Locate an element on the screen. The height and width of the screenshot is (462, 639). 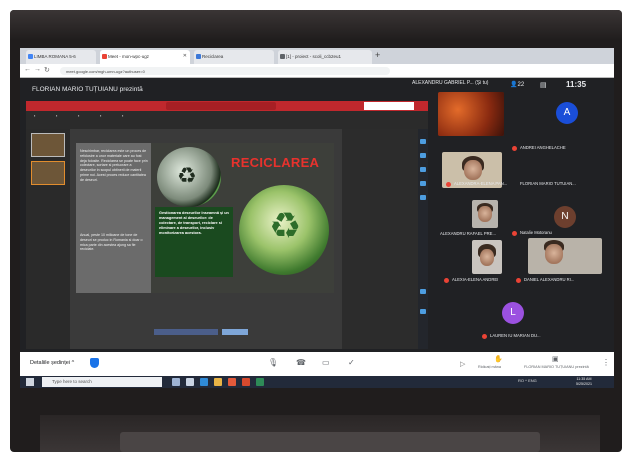
browser-tab-1: LIMBA ROMANA 5-6 is located at coordinates (61, 57).